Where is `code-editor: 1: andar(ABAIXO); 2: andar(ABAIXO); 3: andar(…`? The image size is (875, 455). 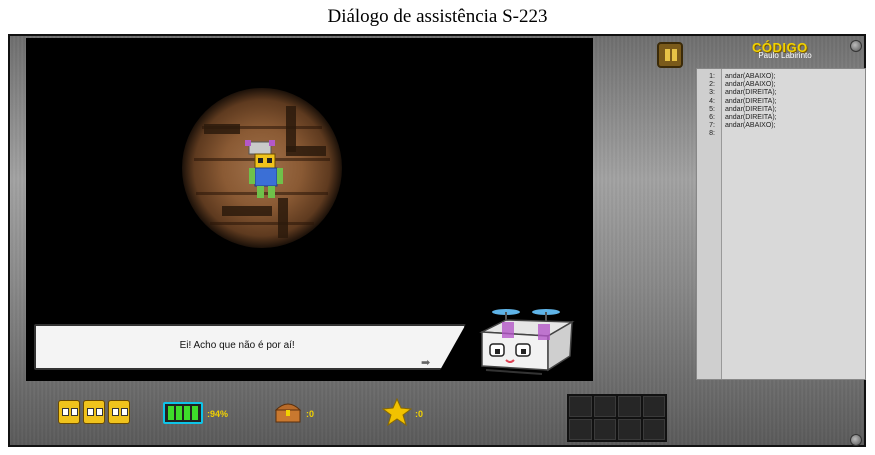
code-editor: 1: andar(ABAIXO); 2: andar(ABAIXO); 3: andar(… is located at coordinates (781, 224).